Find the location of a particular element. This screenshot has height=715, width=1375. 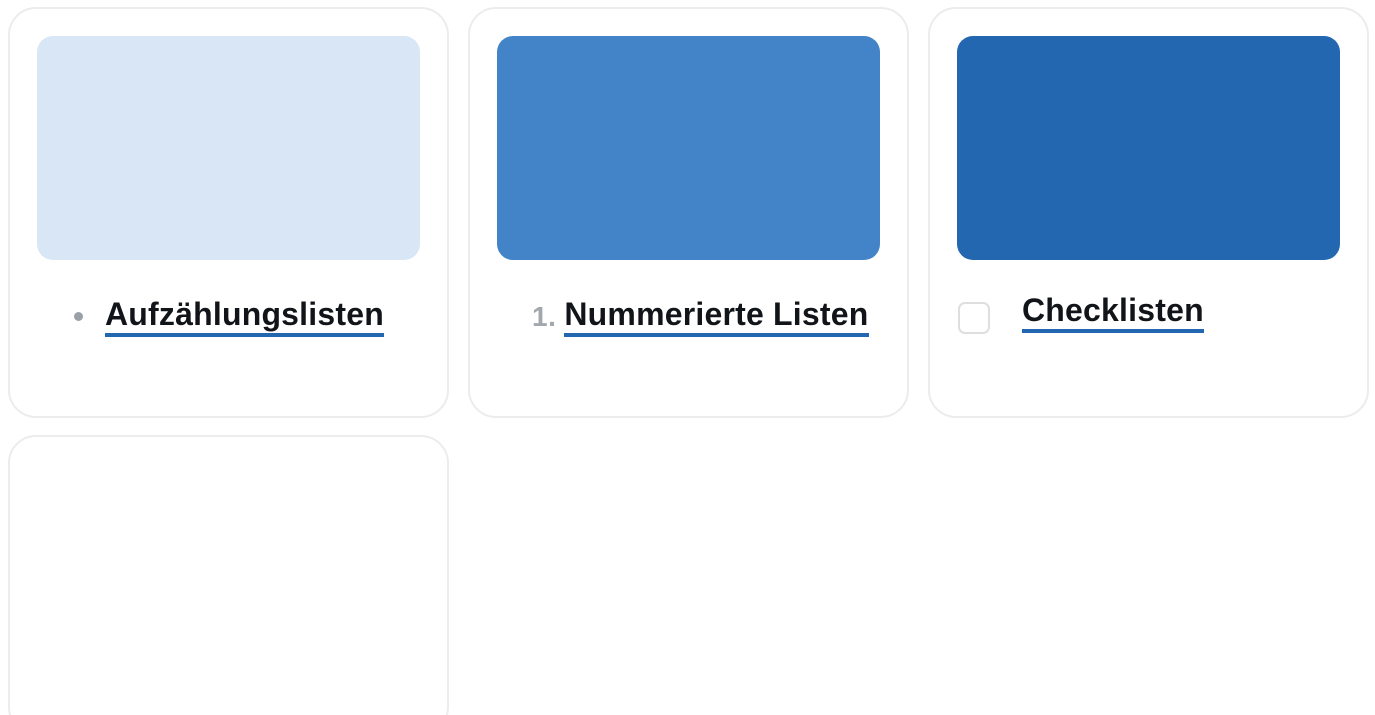

bullet-lists-link: Aufzählungslisten is located at coordinates (244, 316).